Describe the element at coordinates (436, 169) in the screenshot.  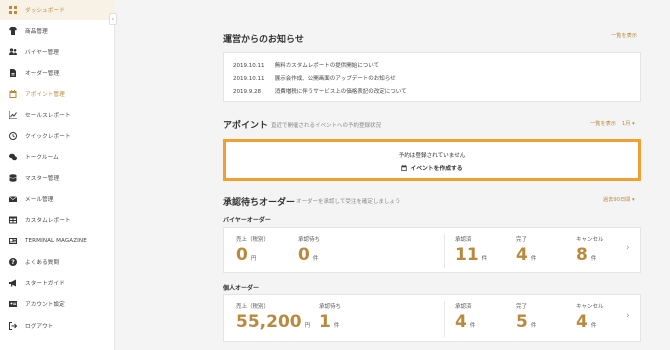
I see `create-event-label: イベントを作成する` at that location.